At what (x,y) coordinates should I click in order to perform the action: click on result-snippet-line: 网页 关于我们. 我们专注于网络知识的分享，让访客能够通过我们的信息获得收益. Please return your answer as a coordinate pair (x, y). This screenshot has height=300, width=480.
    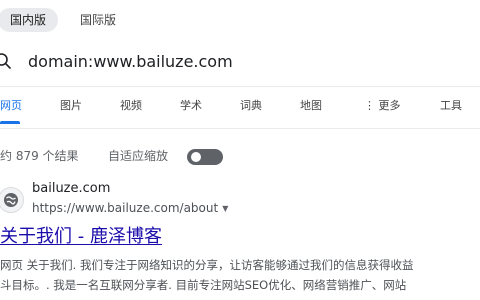
    Looking at the image, I should click on (207, 265).